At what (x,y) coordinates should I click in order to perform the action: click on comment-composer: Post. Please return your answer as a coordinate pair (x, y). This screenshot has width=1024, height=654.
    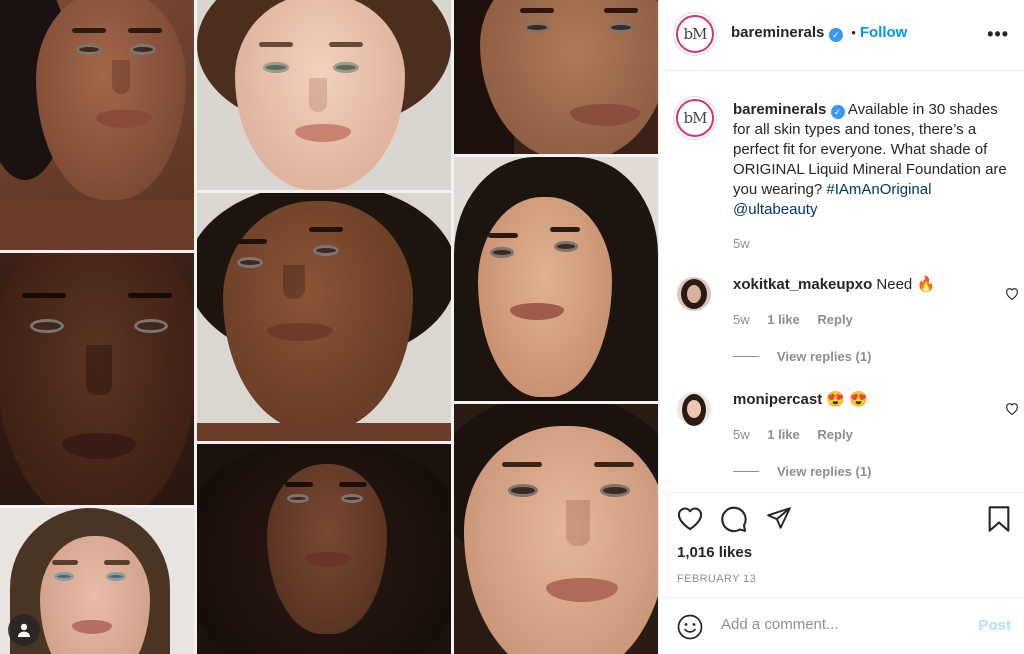
    Looking at the image, I should click on (841, 625).